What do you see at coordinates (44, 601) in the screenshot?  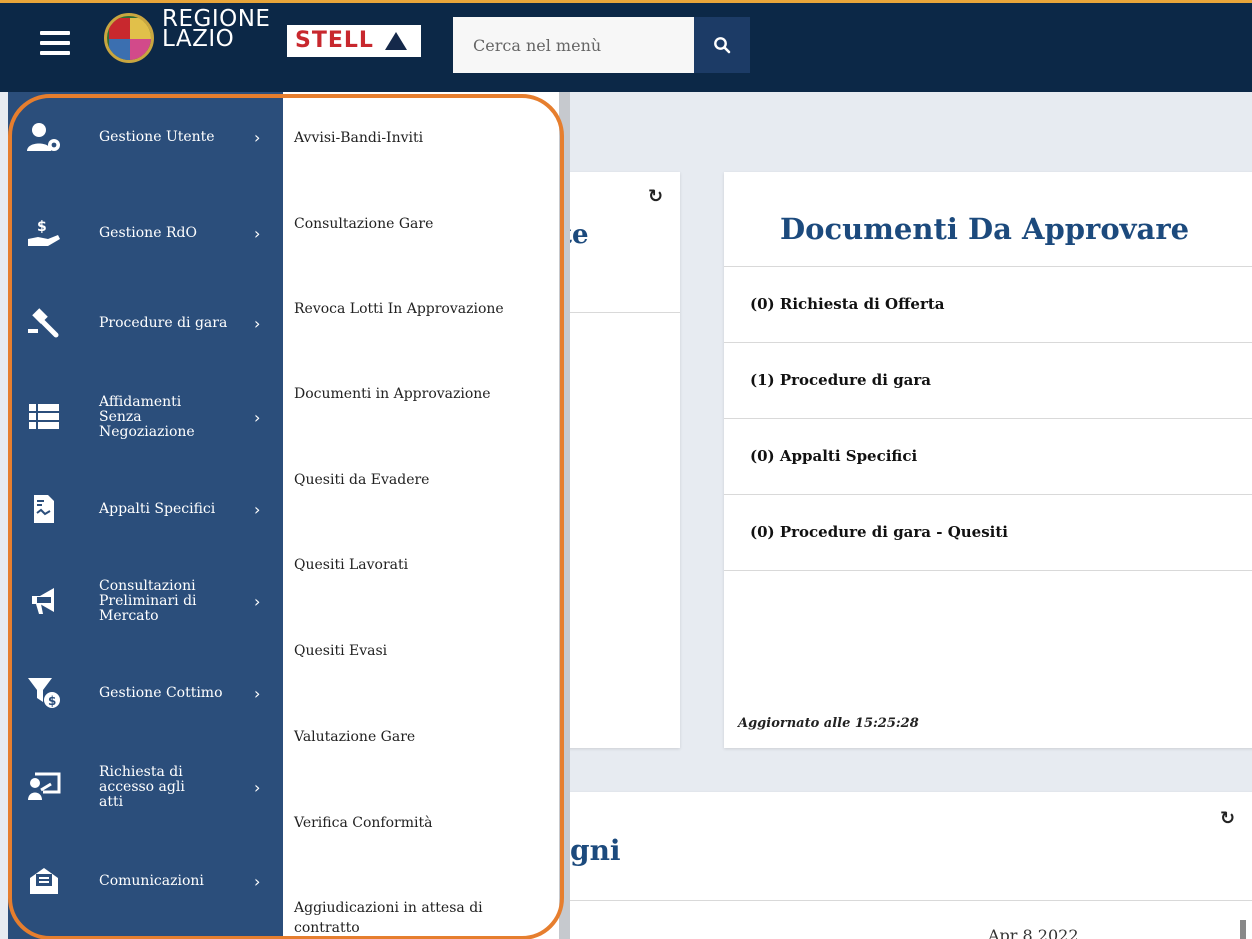 I see `megaphone-icon` at bounding box center [44, 601].